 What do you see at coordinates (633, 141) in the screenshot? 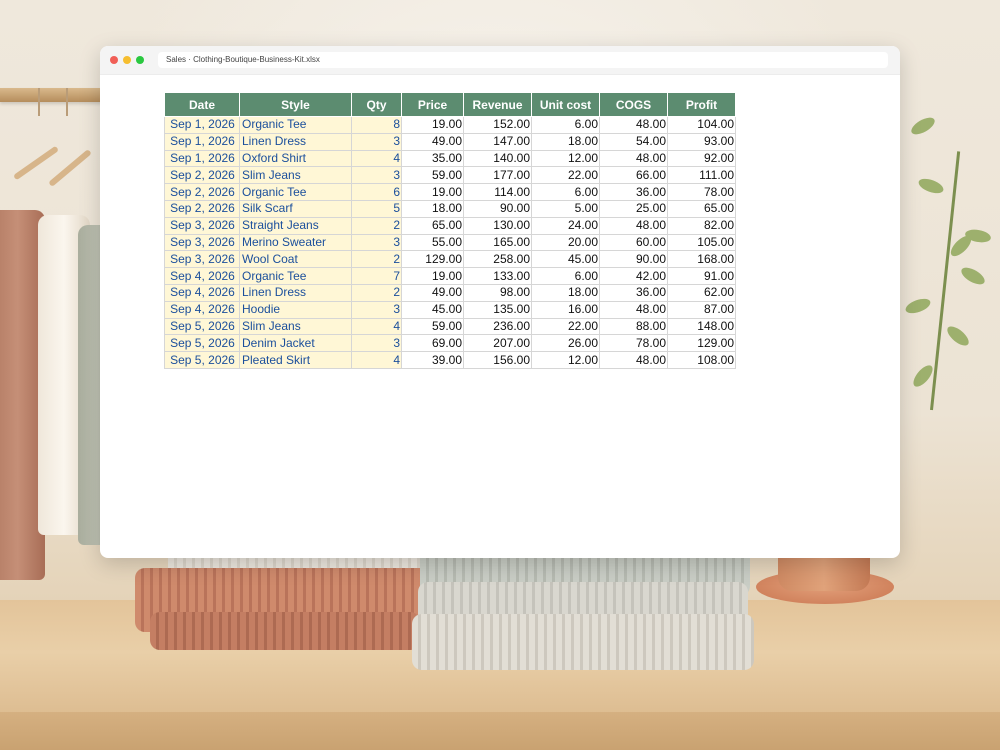
I see `cell-cogs: 54.00` at bounding box center [633, 141].